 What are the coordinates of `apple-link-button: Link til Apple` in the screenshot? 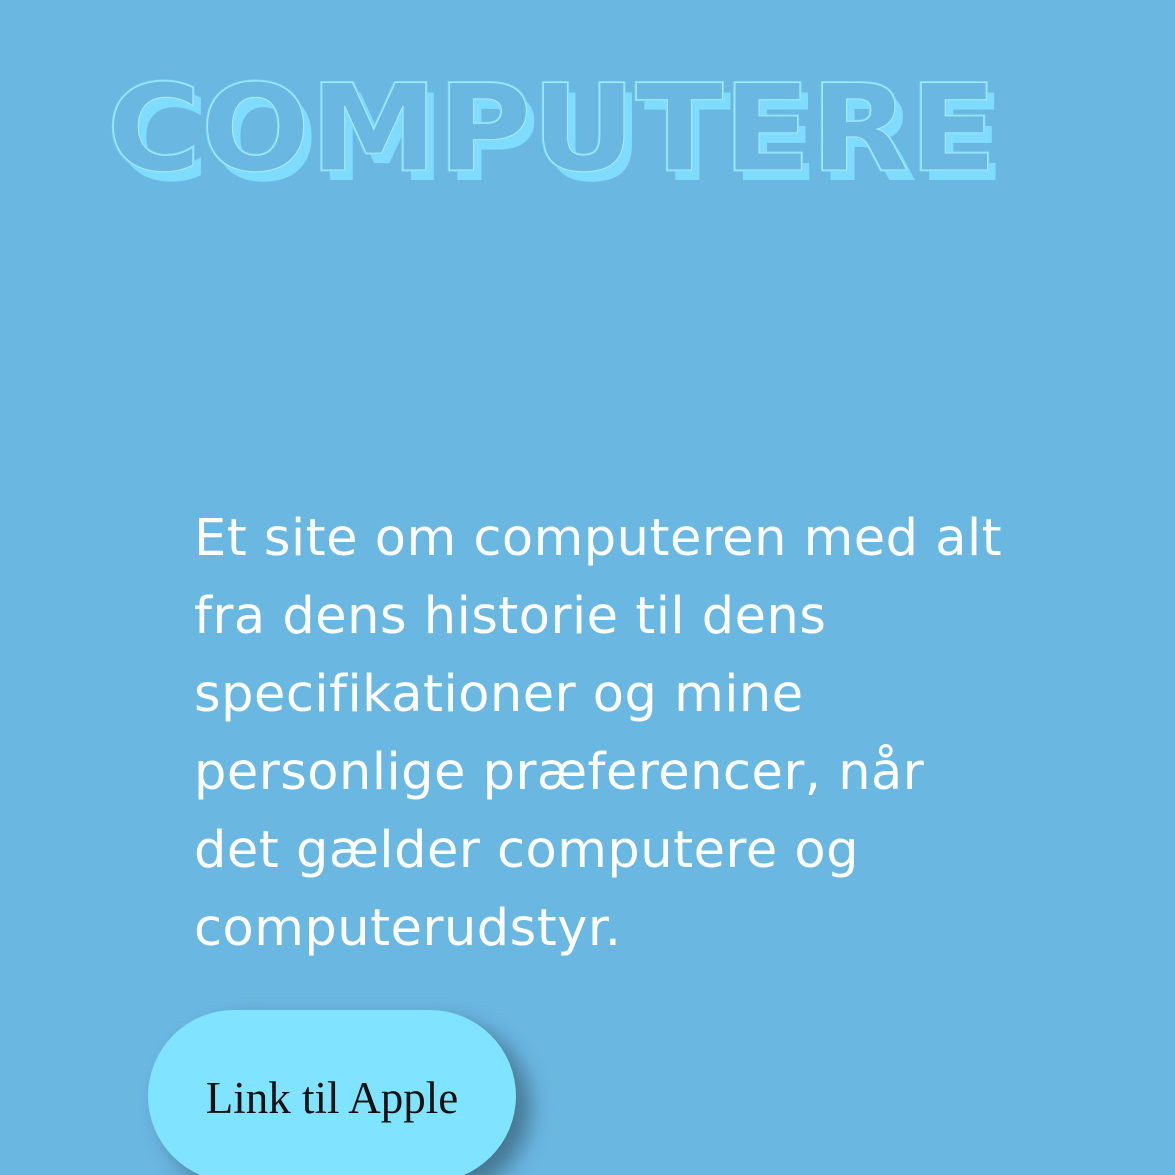 It's located at (332, 1092).